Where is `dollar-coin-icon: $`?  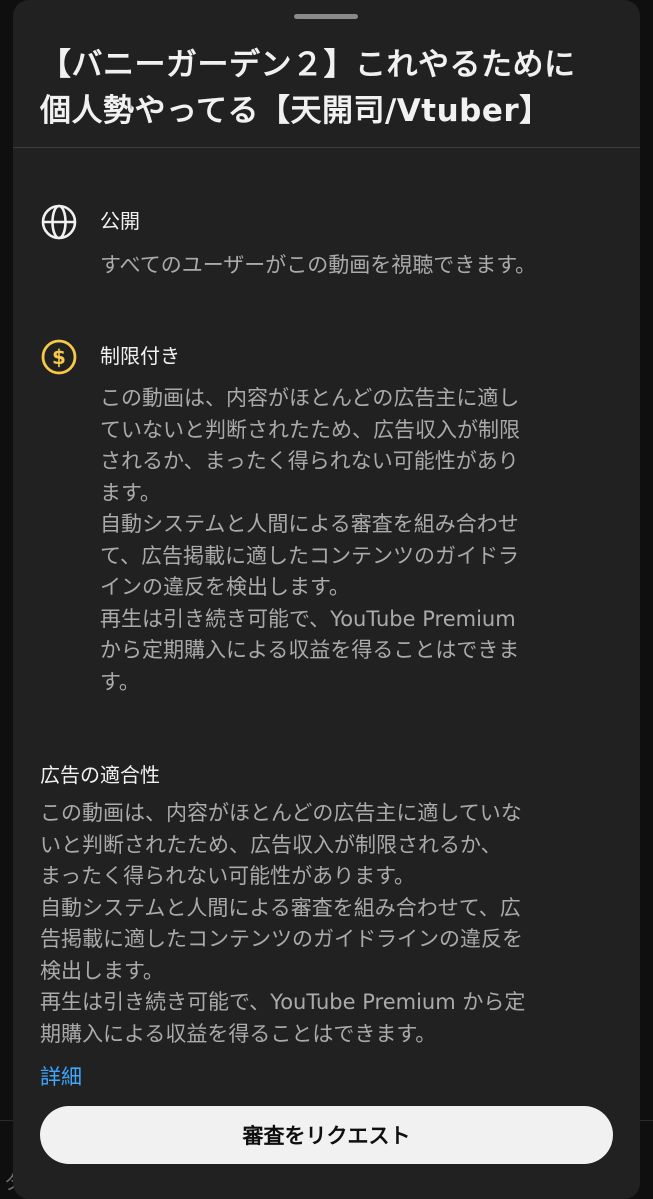
dollar-coin-icon: $ is located at coordinates (59, 357).